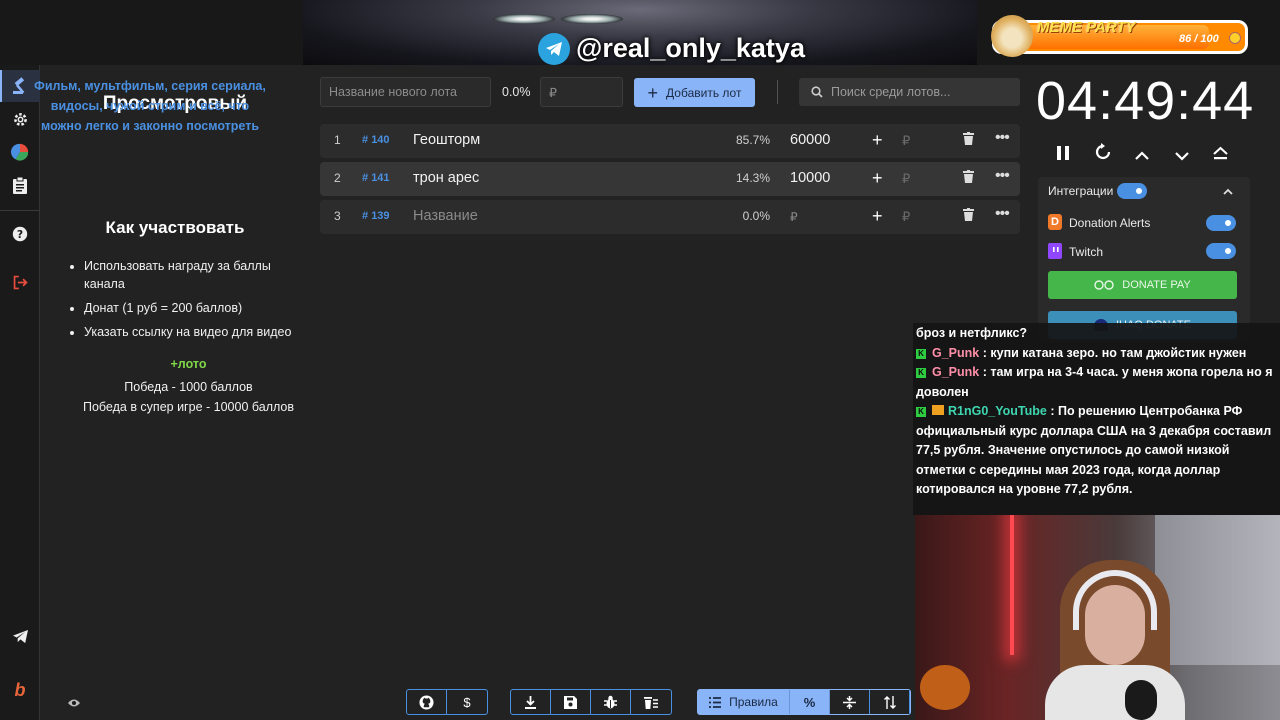 The image size is (1280, 720). What do you see at coordinates (20, 282) in the screenshot?
I see `sidebar-item-logout` at bounding box center [20, 282].